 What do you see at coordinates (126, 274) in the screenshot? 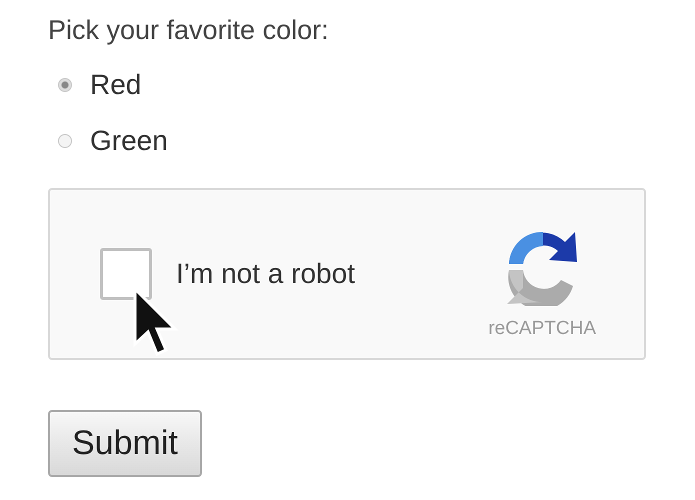
I see `captcha-checkbox` at bounding box center [126, 274].